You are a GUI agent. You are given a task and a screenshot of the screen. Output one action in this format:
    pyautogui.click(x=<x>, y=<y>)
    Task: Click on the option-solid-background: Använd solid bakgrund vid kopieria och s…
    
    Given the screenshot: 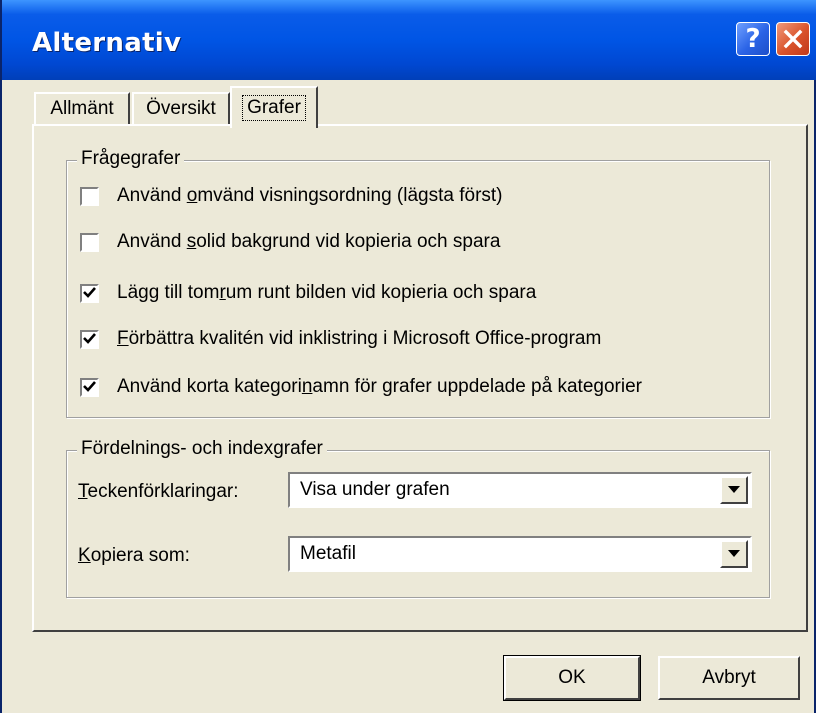 What is the action you would take?
    pyautogui.click(x=290, y=242)
    